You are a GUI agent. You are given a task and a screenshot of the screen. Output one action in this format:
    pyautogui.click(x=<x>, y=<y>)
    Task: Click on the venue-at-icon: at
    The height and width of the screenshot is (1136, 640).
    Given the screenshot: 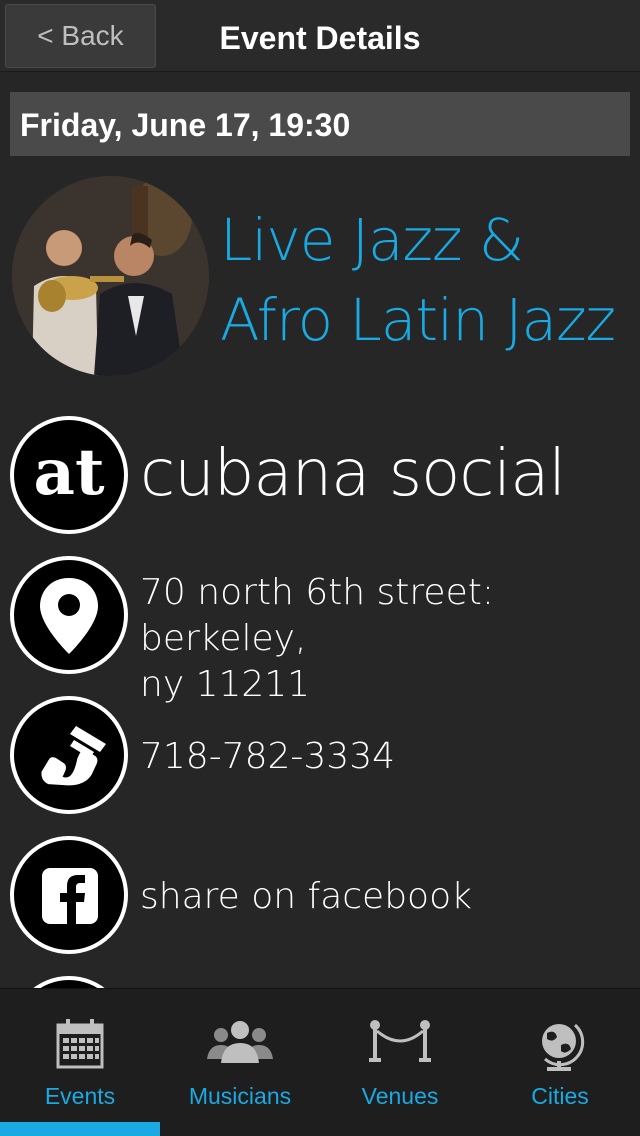 What is the action you would take?
    pyautogui.click(x=69, y=475)
    